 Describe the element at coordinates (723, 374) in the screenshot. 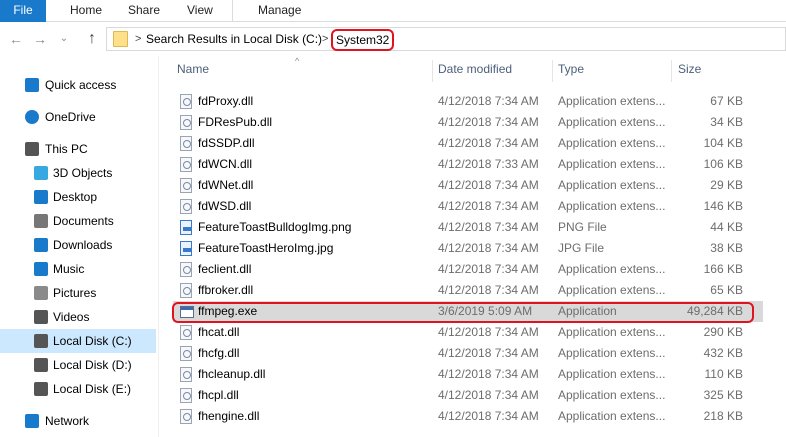

I see `file-size: 110 KB` at that location.